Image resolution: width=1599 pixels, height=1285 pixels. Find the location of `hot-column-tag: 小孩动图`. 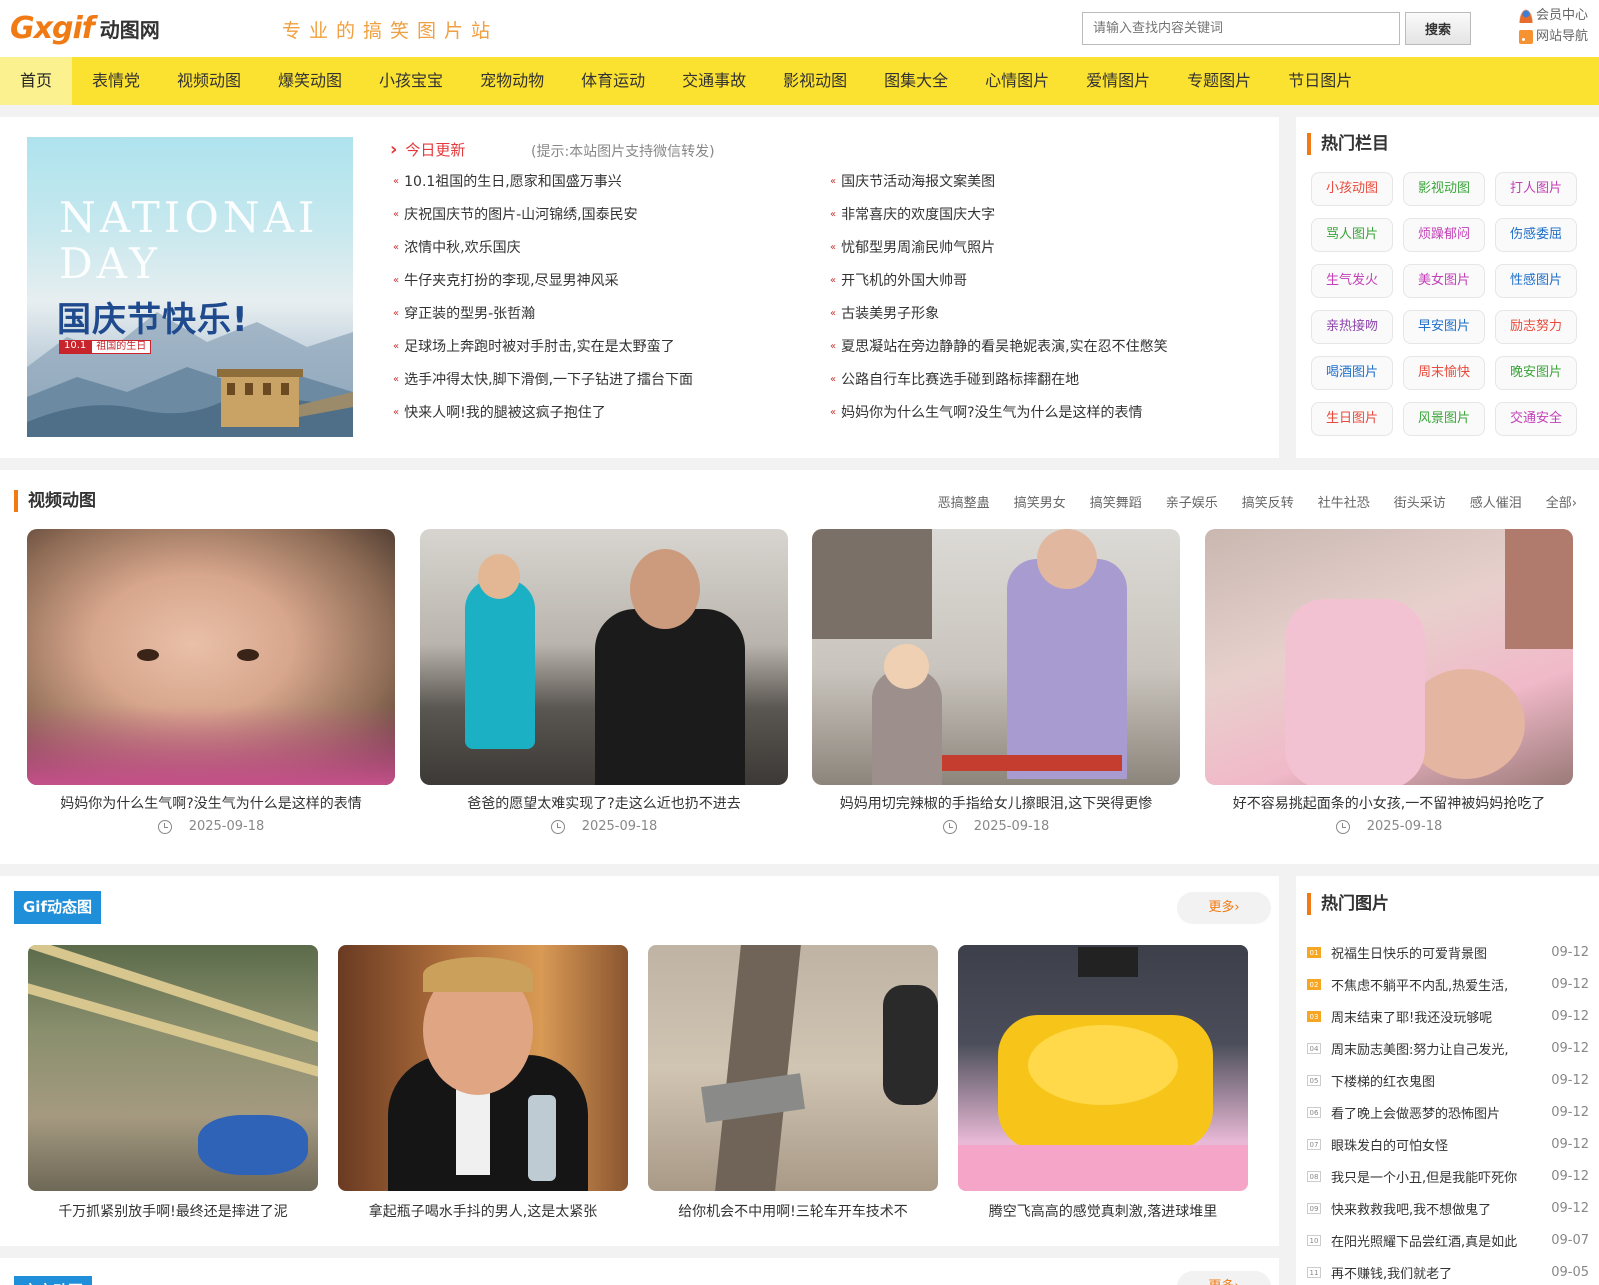

hot-column-tag: 小孩动图 is located at coordinates (1352, 189).